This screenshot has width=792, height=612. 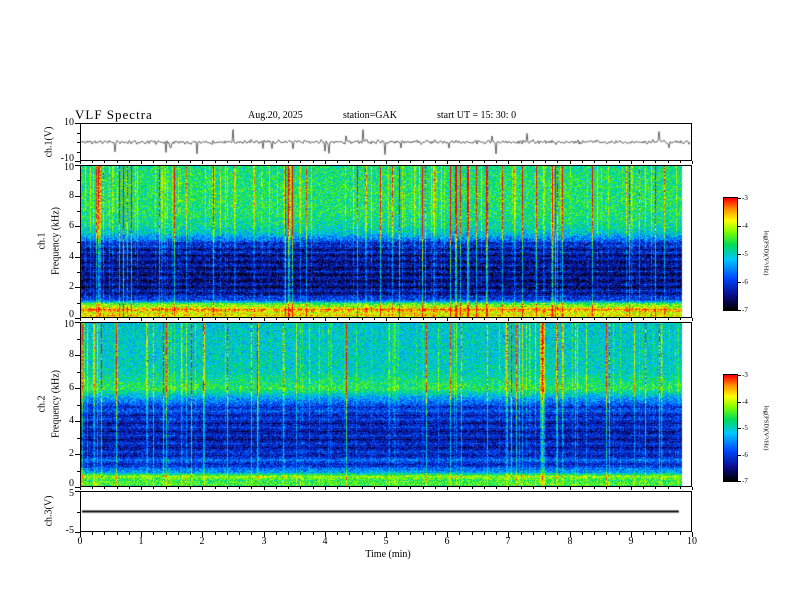 I want to click on ch1-frequency-axis-label: Frequency (kHz), so click(x=56, y=241).